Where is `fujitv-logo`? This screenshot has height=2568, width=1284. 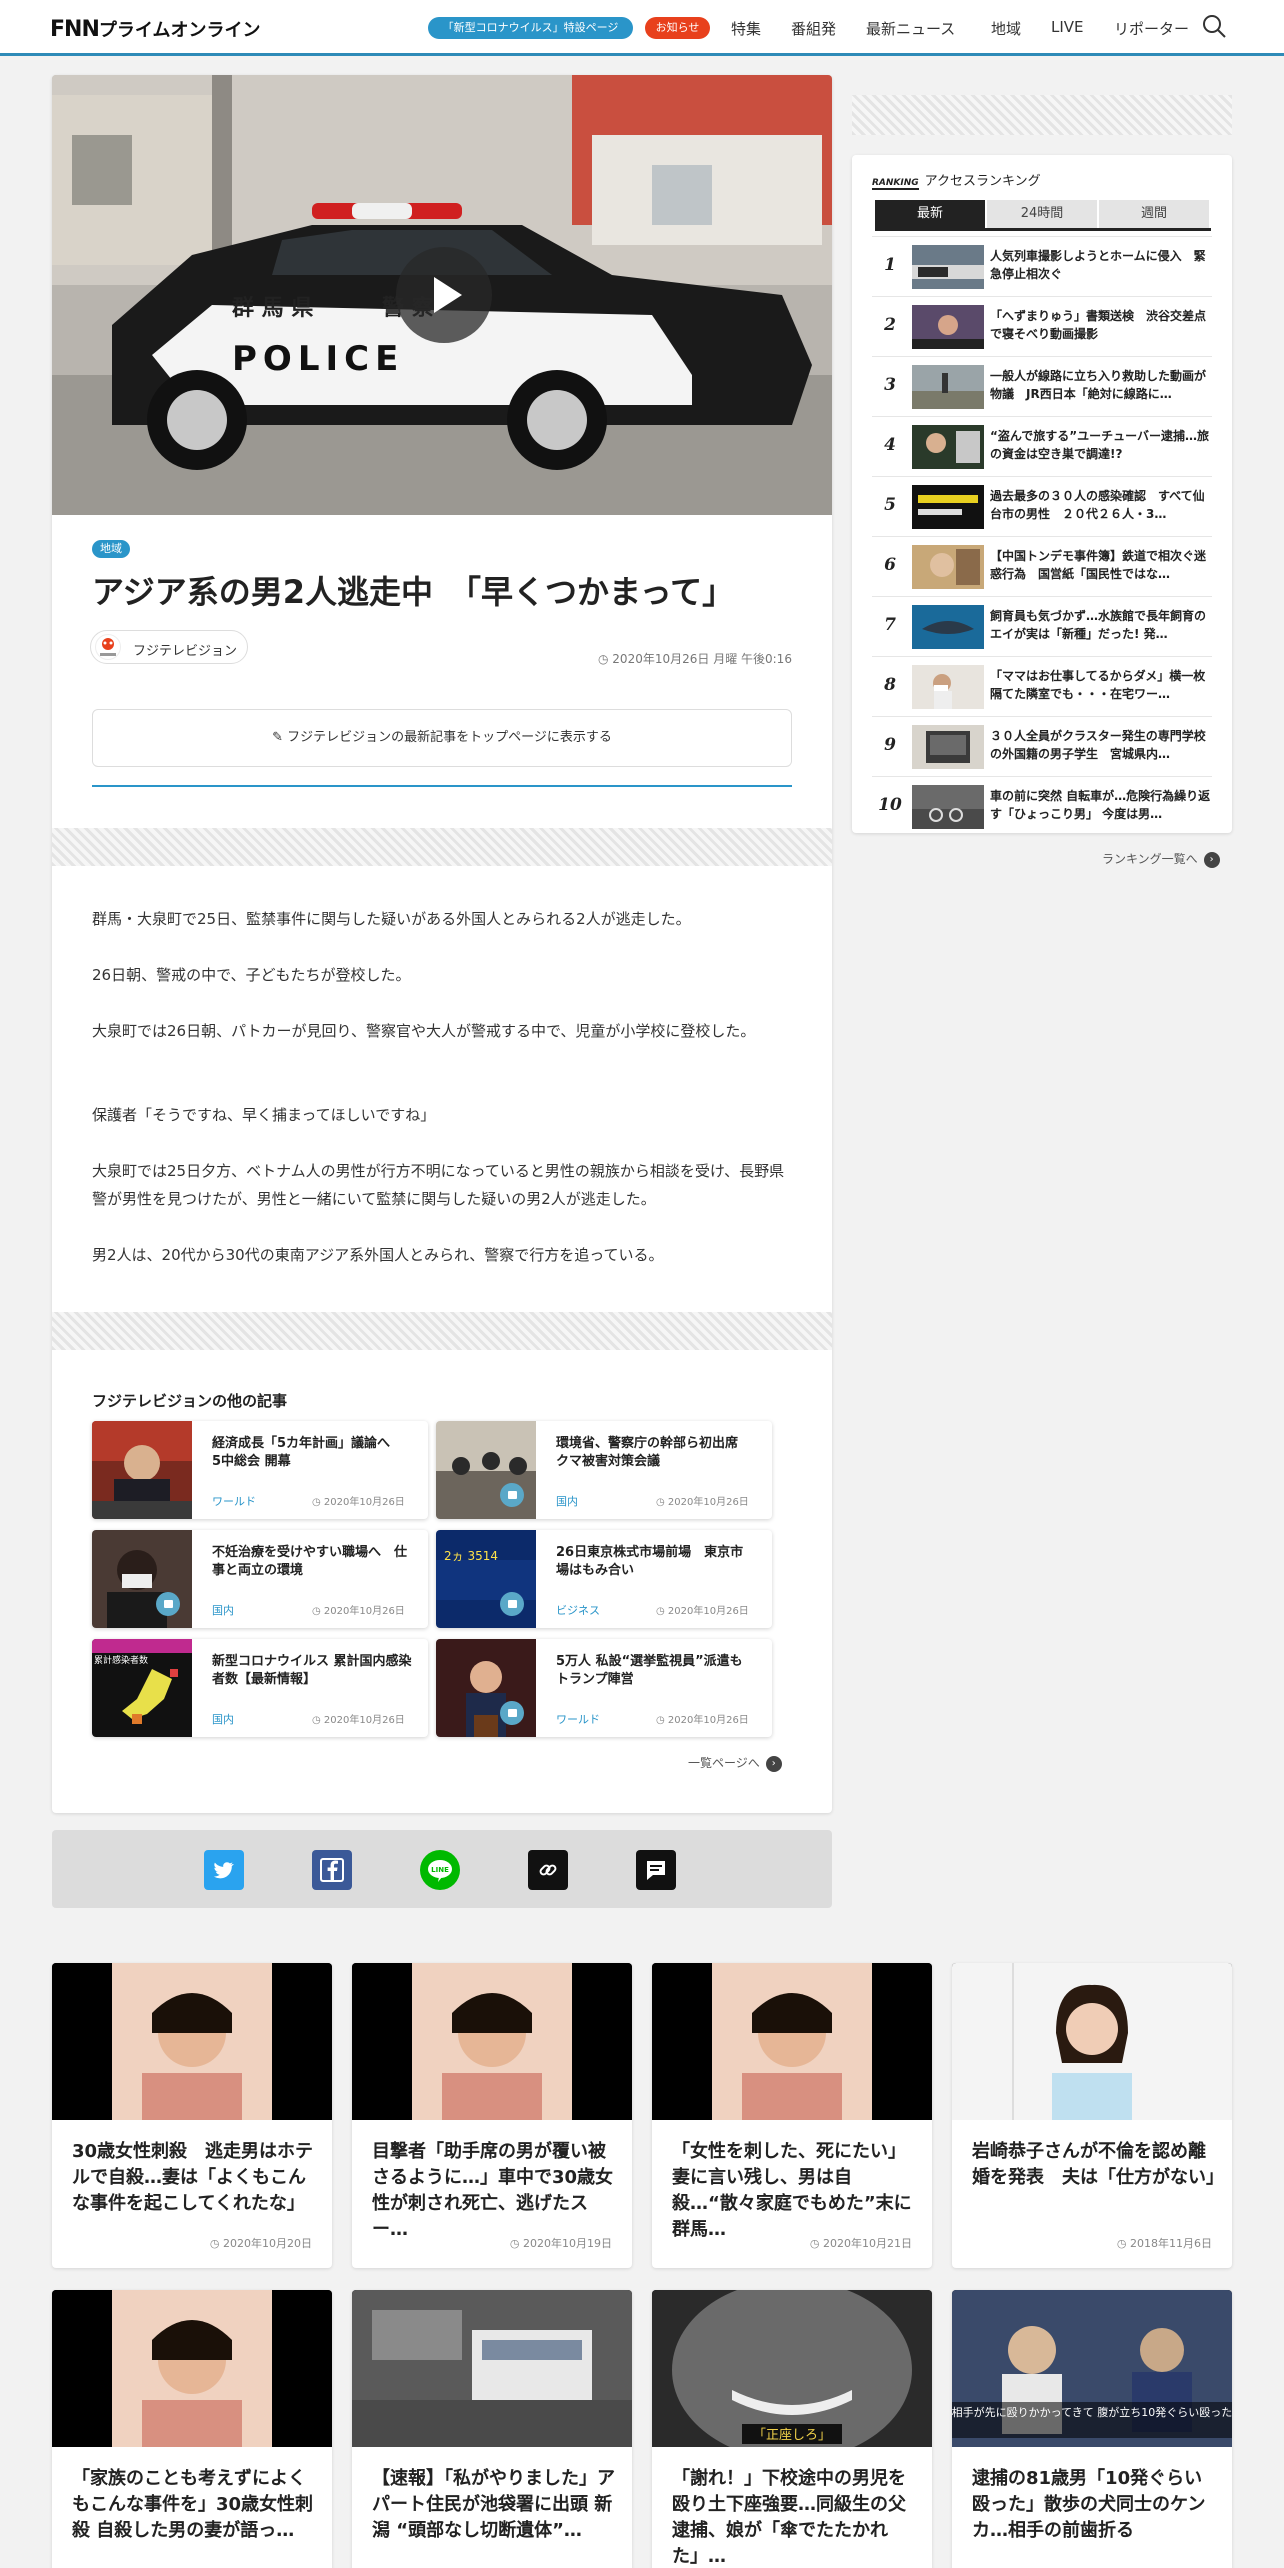
fujitv-logo is located at coordinates (108, 647).